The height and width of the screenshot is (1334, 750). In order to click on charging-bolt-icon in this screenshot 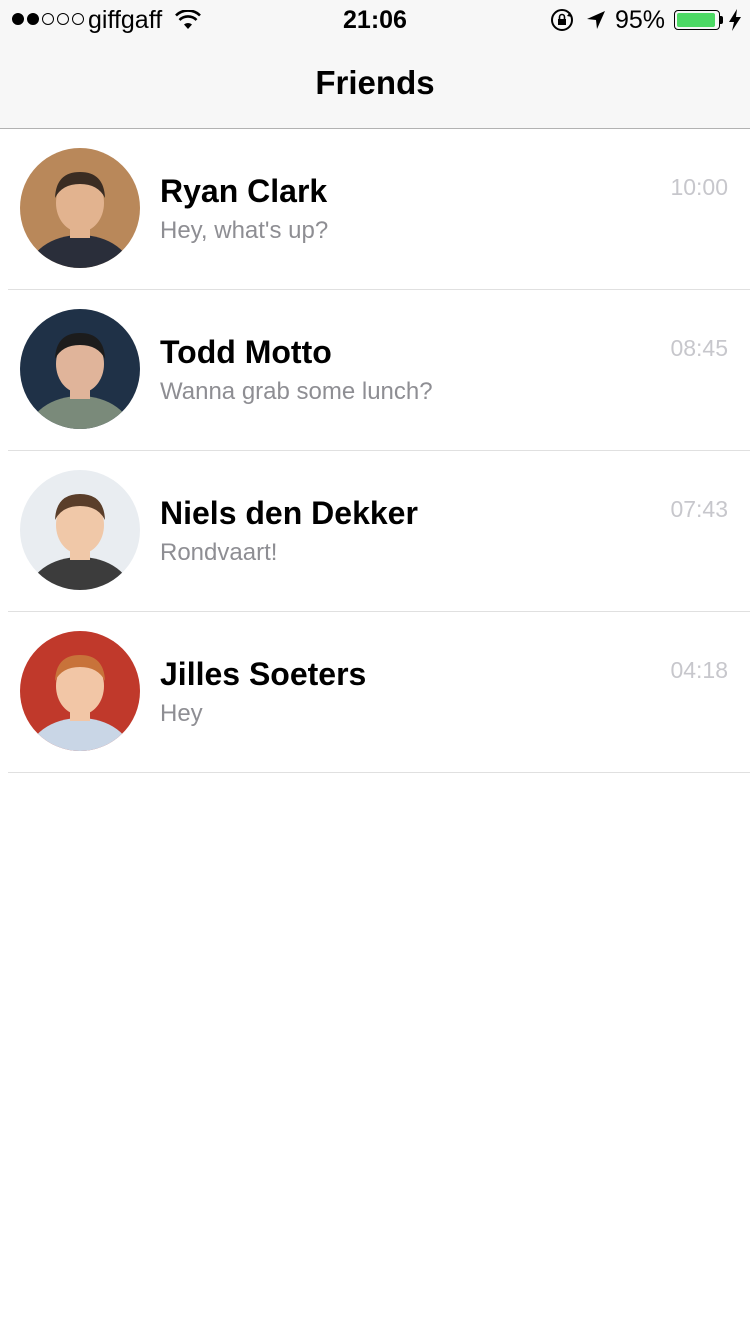, I will do `click(735, 20)`.